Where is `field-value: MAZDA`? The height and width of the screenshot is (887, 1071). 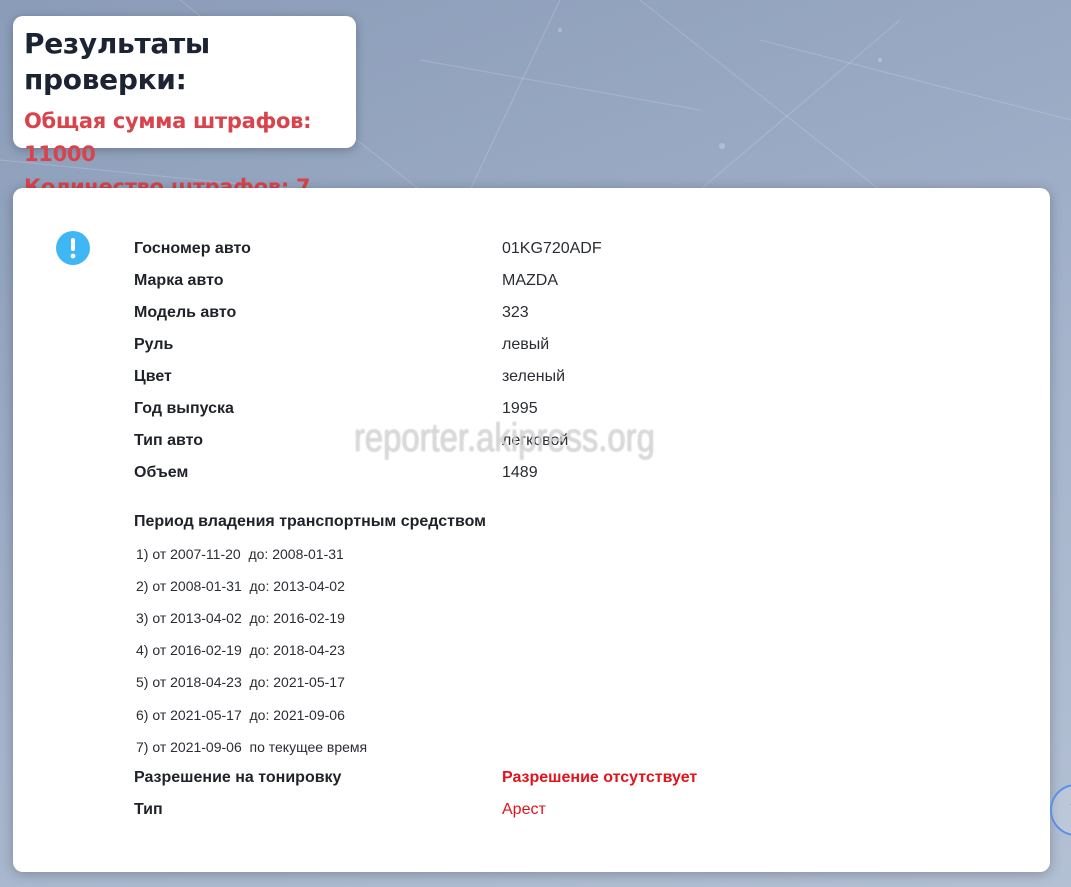 field-value: MAZDA is located at coordinates (530, 280).